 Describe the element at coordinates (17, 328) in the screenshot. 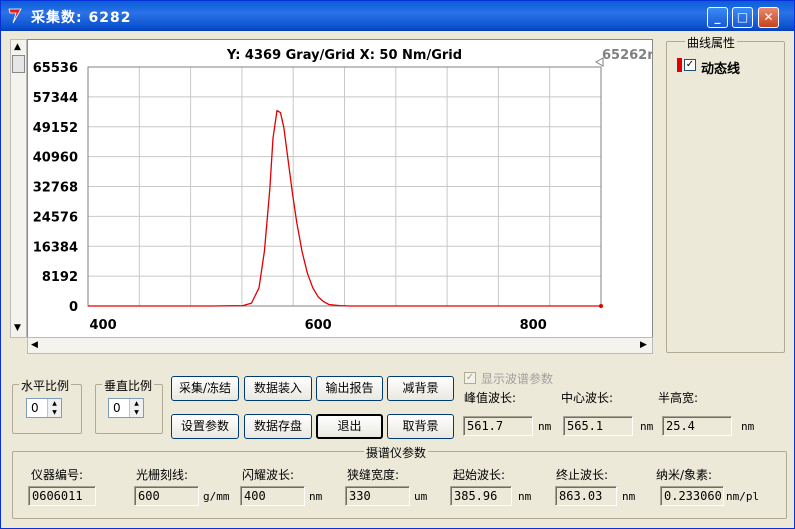

I see `scroll-down-icon: ▼` at that location.